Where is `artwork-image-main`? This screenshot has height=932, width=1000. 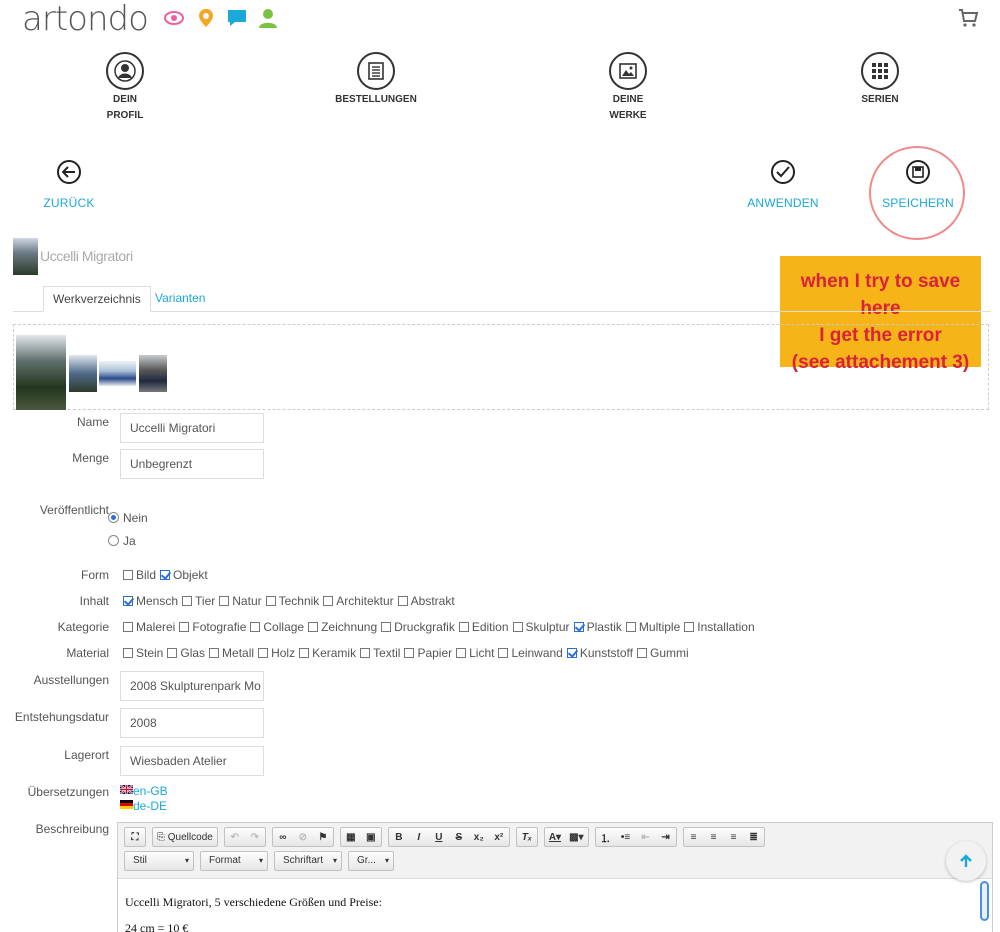 artwork-image-main is located at coordinates (41, 372).